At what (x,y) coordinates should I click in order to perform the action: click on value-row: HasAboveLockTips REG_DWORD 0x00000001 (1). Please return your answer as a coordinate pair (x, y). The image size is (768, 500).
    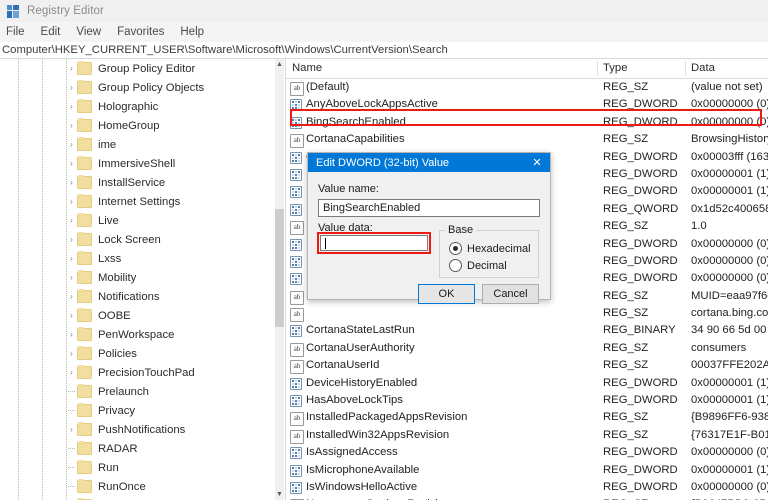
    Looking at the image, I should click on (527, 400).